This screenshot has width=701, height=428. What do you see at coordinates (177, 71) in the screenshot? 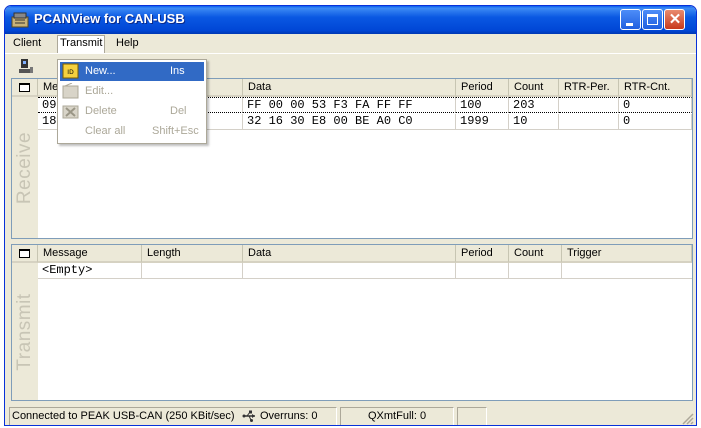
I see `menu-item-shortcut: Ins` at bounding box center [177, 71].